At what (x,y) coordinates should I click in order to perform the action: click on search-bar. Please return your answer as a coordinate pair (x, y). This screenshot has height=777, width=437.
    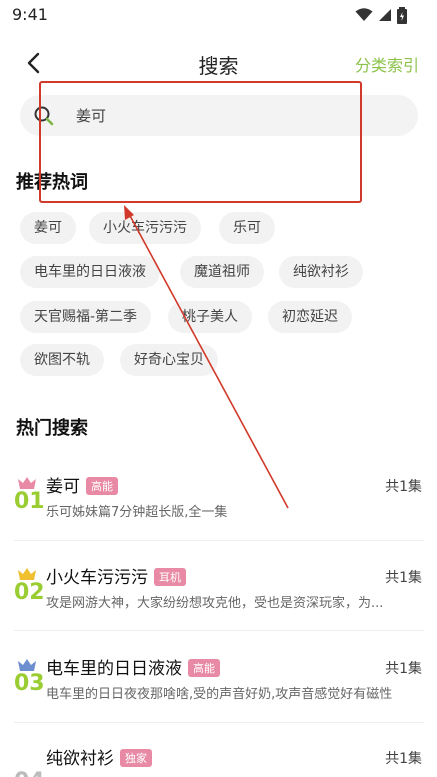
    Looking at the image, I should click on (219, 115).